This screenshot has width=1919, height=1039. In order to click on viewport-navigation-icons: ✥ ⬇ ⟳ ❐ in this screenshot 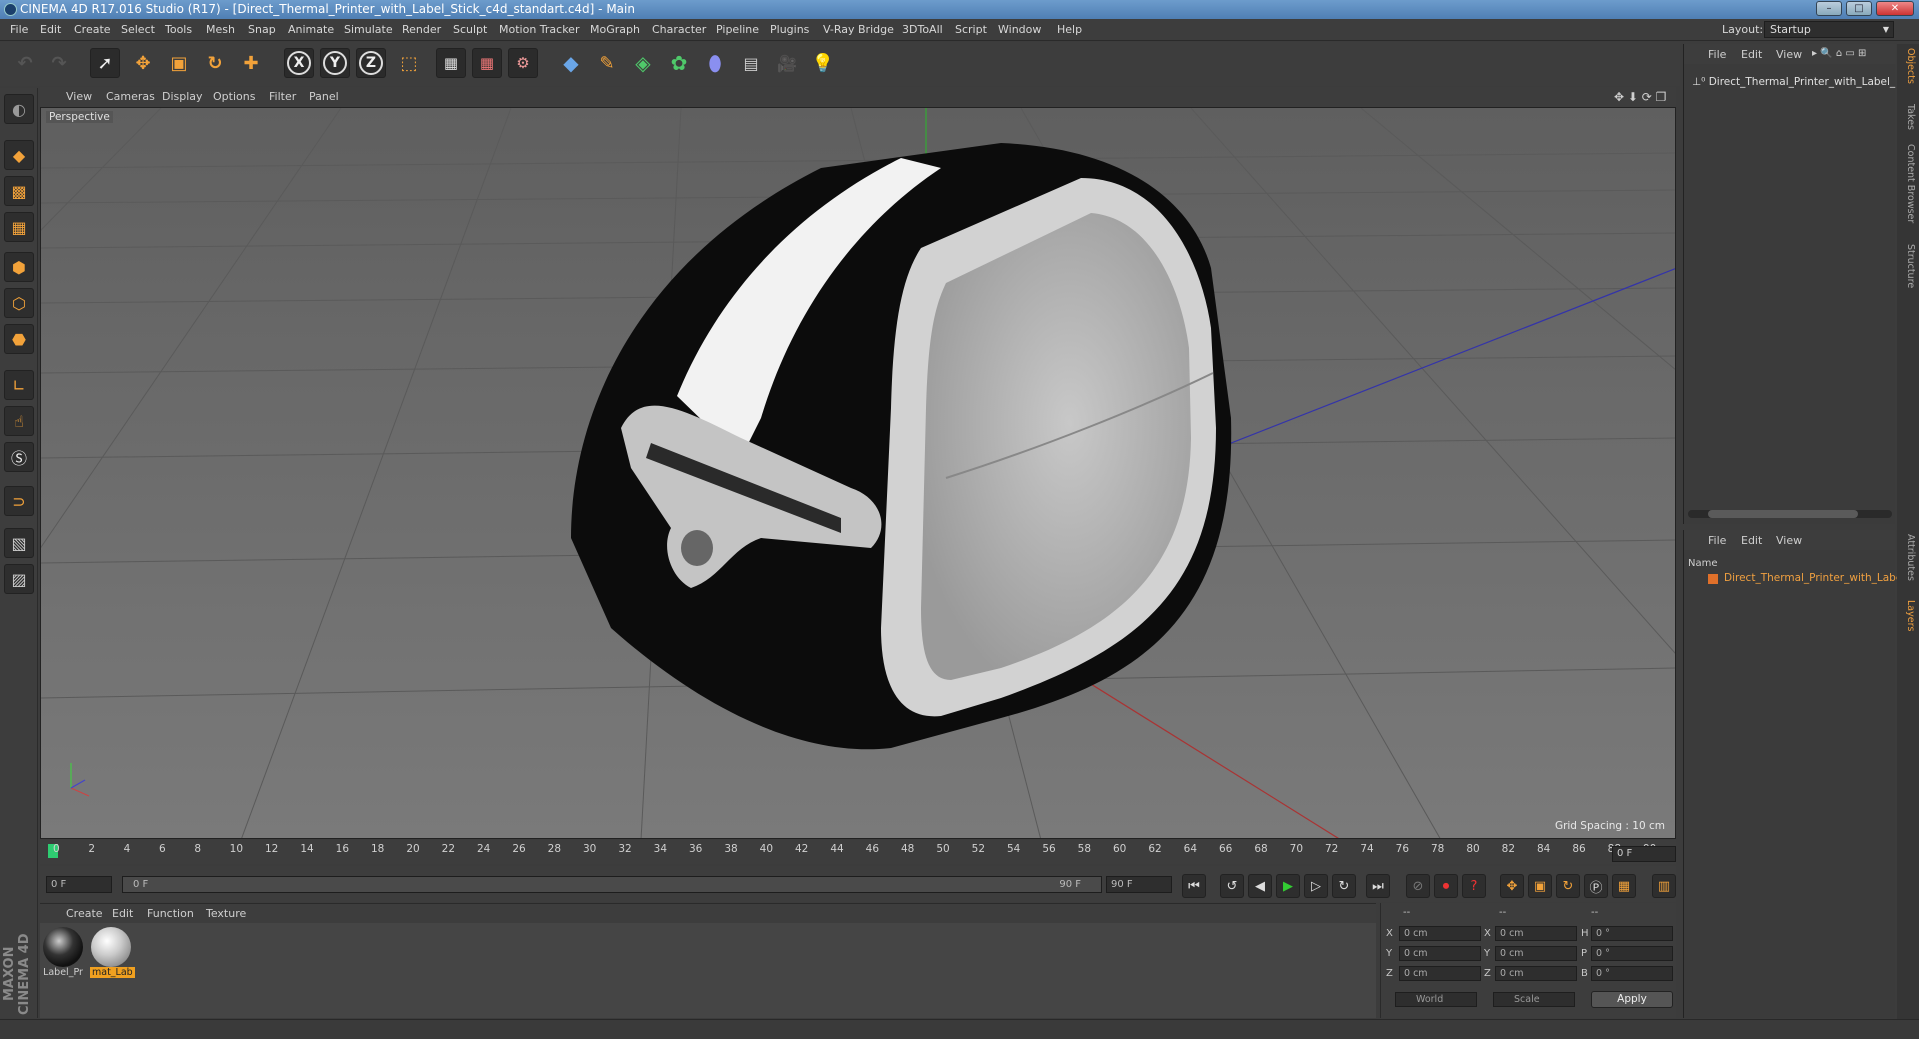, I will do `click(1640, 97)`.